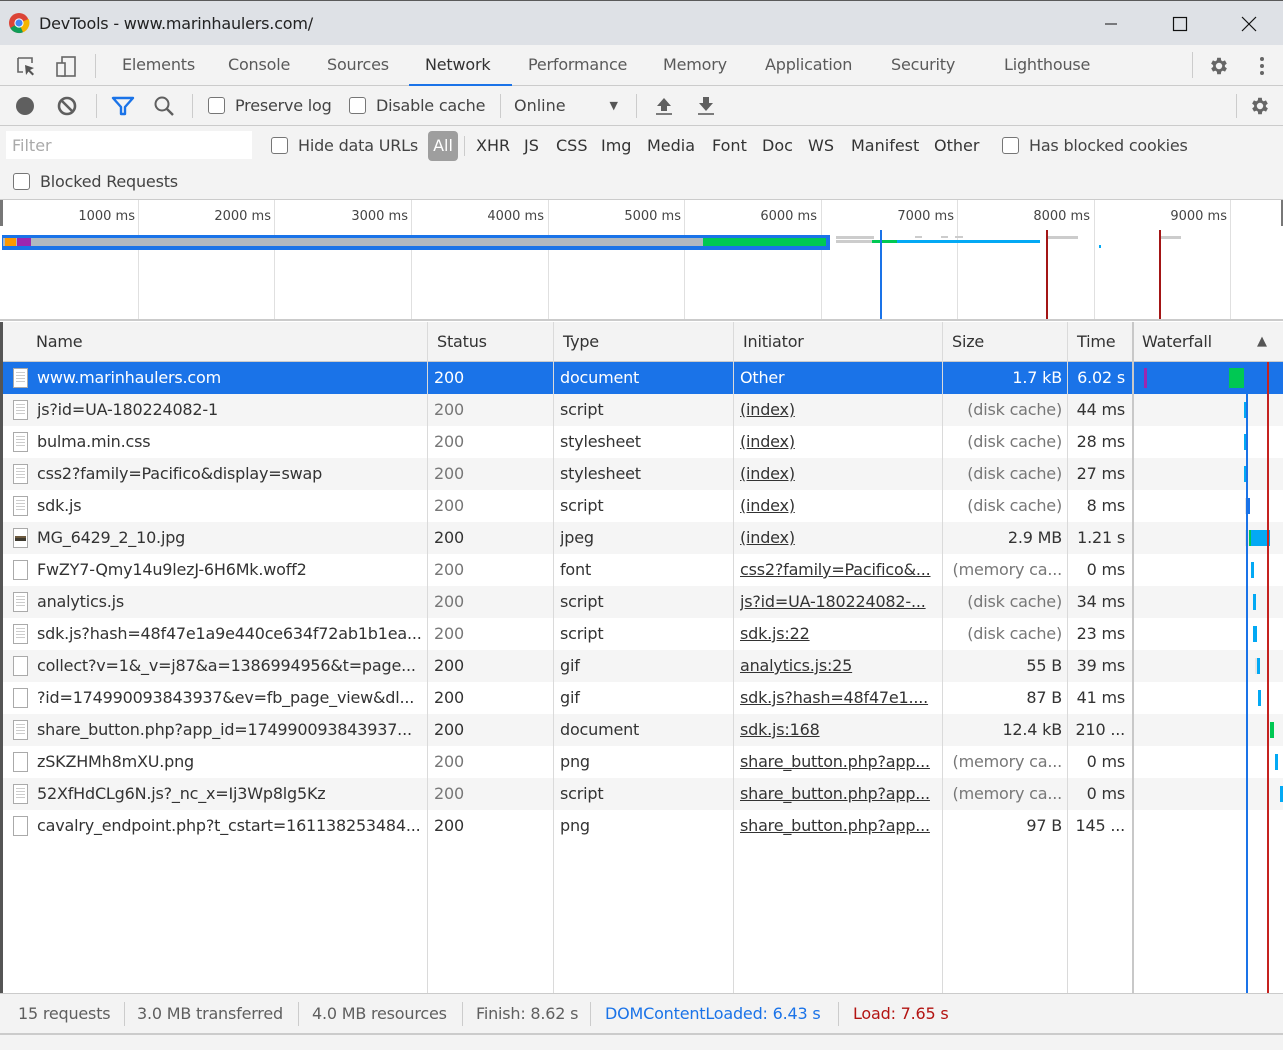 The height and width of the screenshot is (1050, 1283). Describe the element at coordinates (259, 65) in the screenshot. I see `tab-console: Console` at that location.